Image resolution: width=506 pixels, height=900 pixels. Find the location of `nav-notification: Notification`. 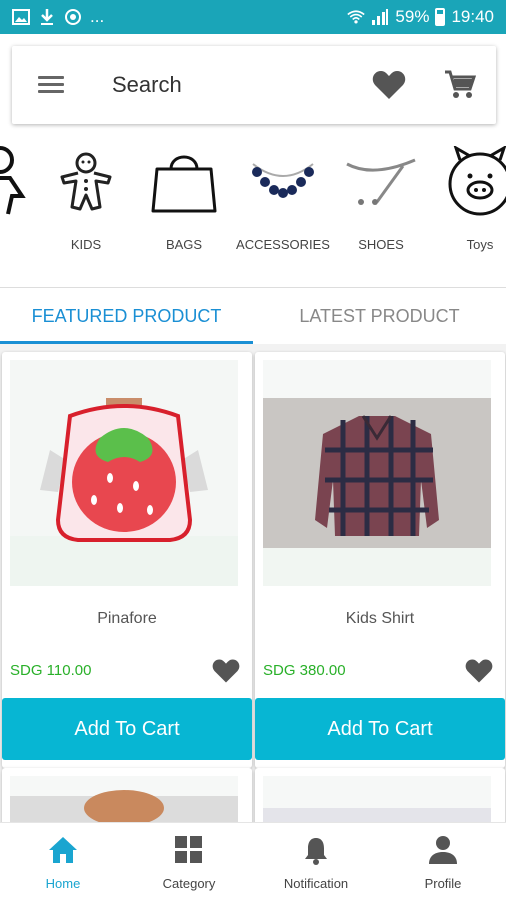

nav-notification: Notification is located at coordinates (316, 861).